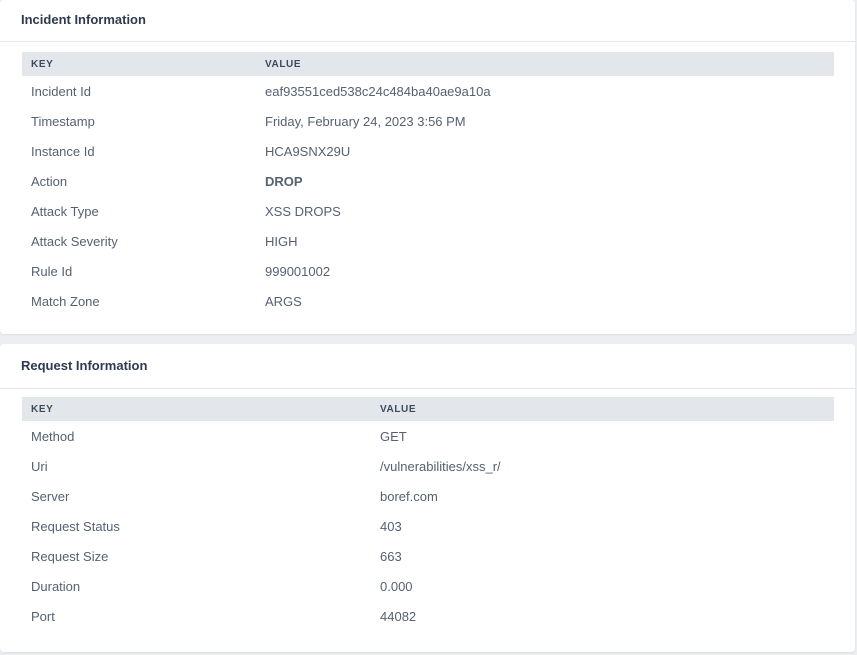 The height and width of the screenshot is (655, 857). What do you see at coordinates (428, 526) in the screenshot?
I see `table-row: Request Status 403` at bounding box center [428, 526].